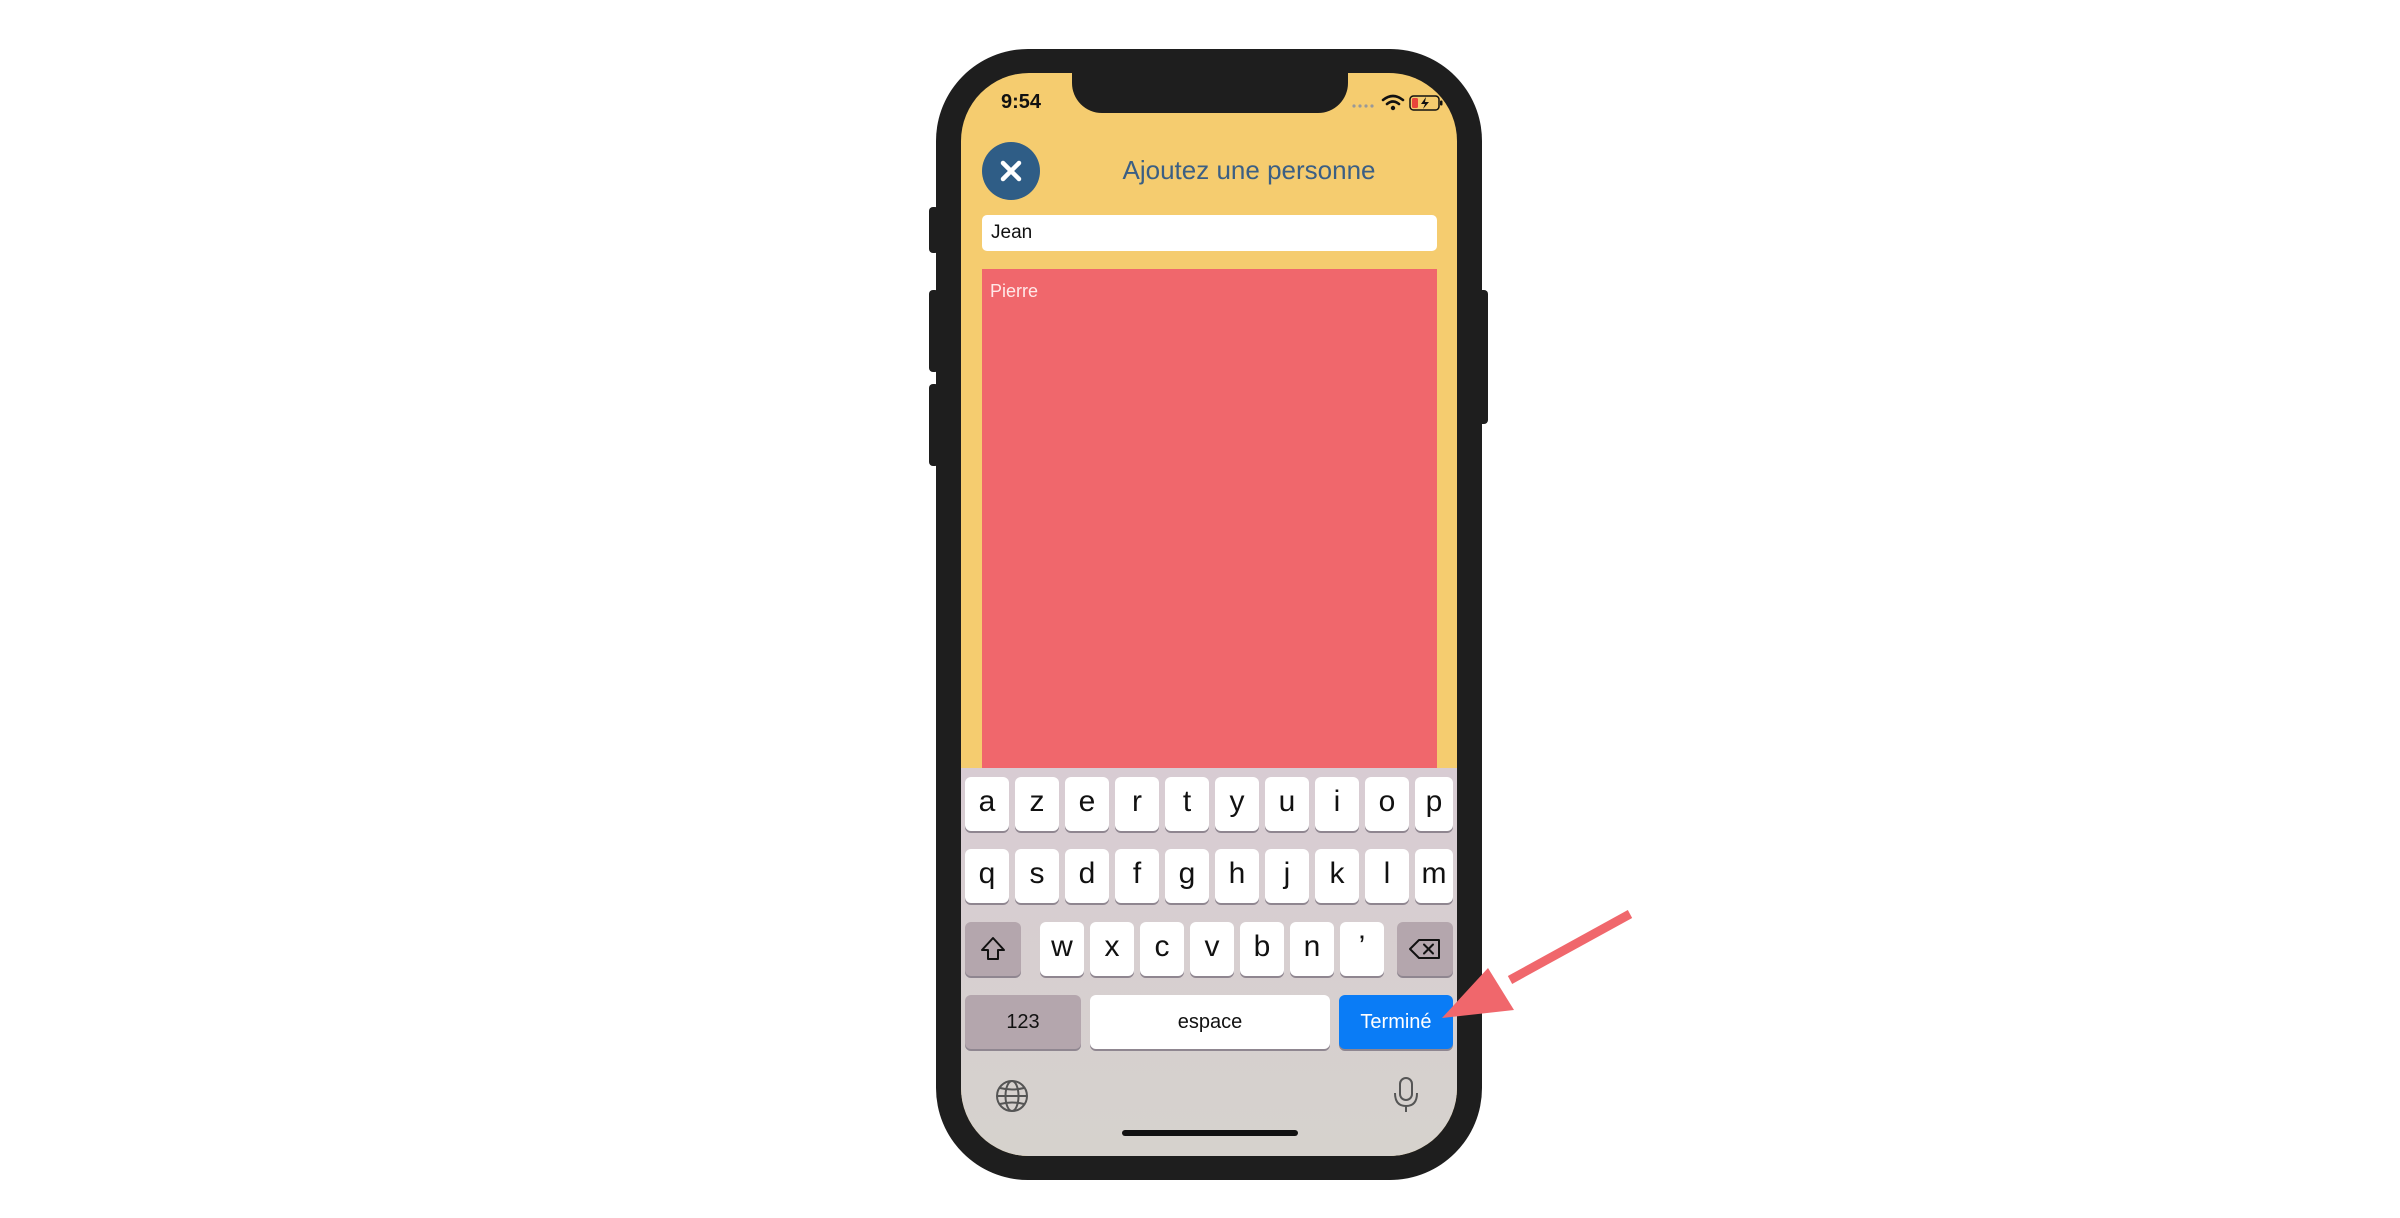 The width and height of the screenshot is (2400, 1218). I want to click on key-c: c, so click(1162, 949).